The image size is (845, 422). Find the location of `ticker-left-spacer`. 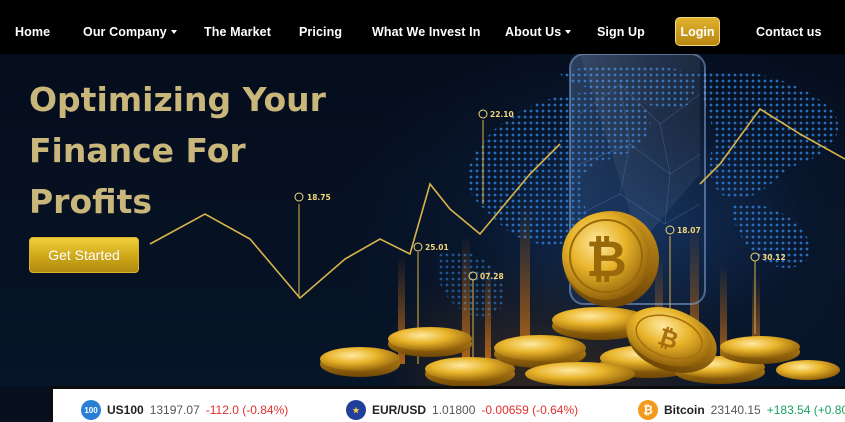

ticker-left-spacer is located at coordinates (26, 404).